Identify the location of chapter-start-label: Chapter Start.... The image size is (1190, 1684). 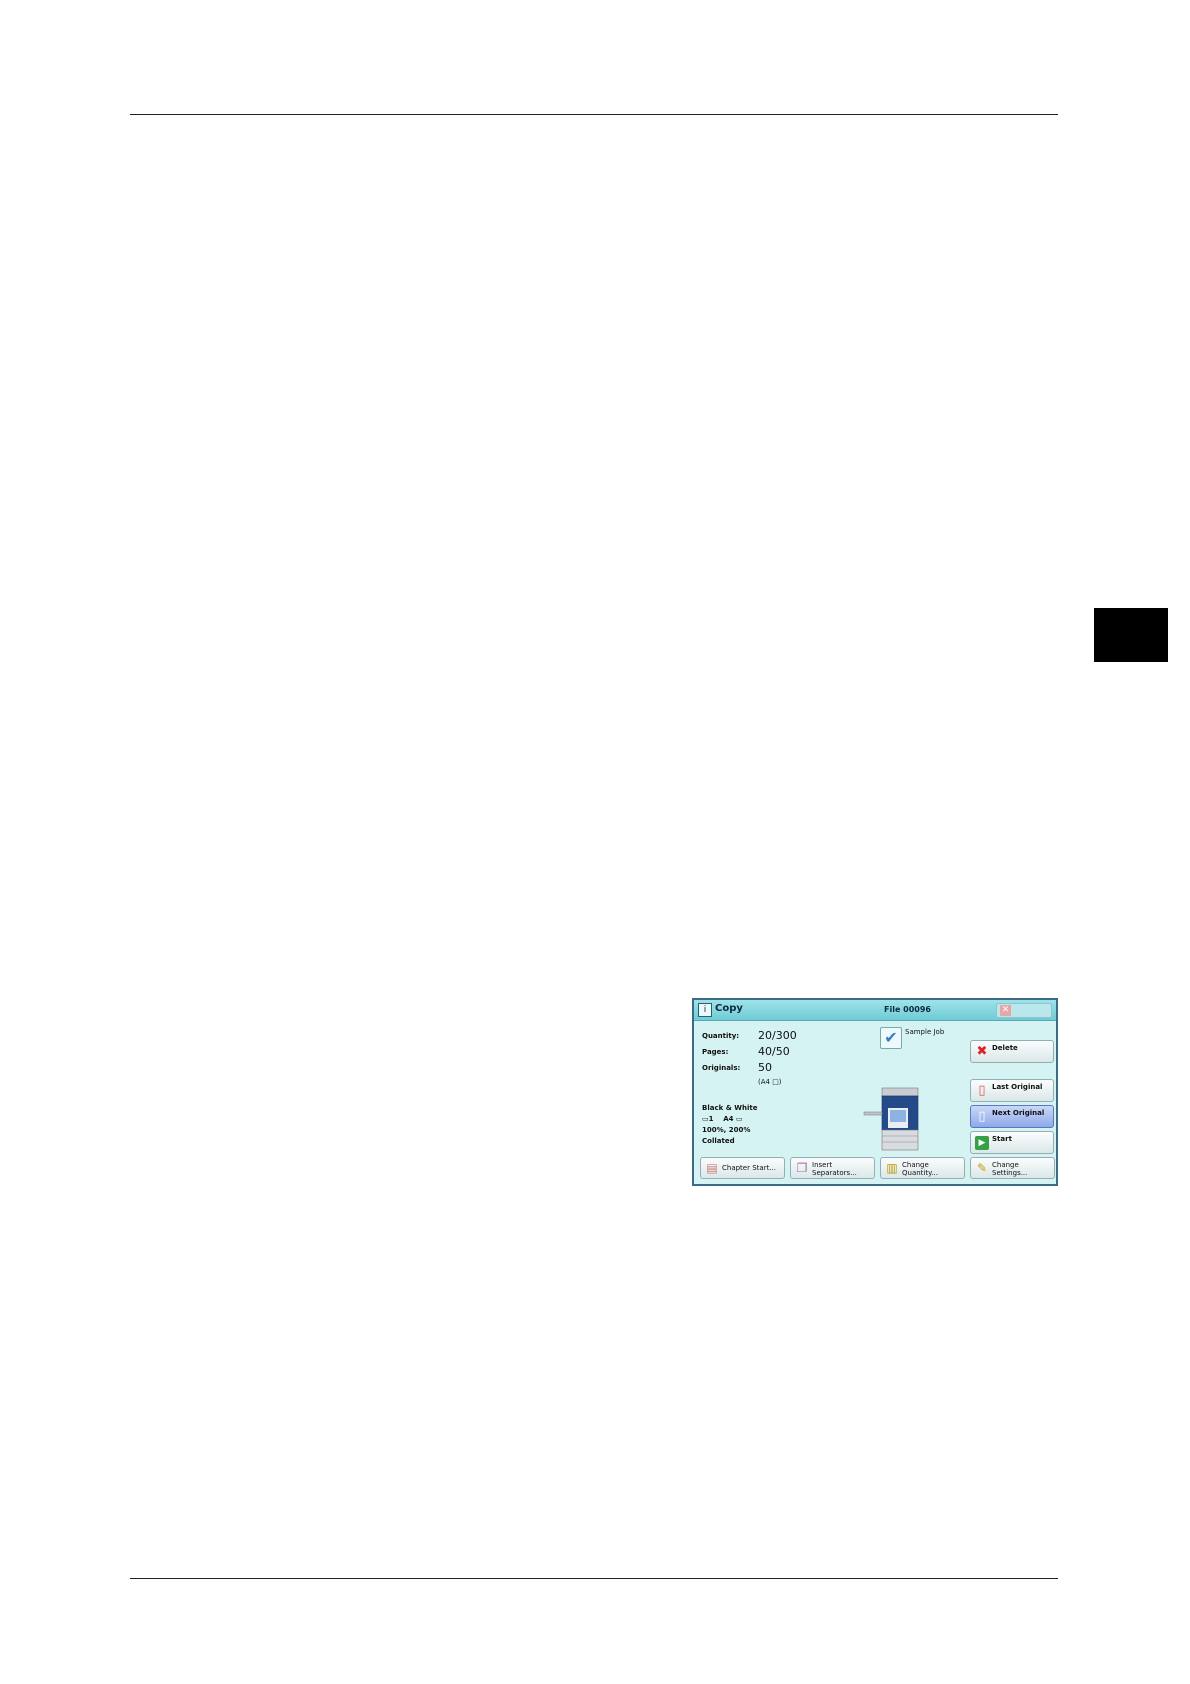
(749, 1168).